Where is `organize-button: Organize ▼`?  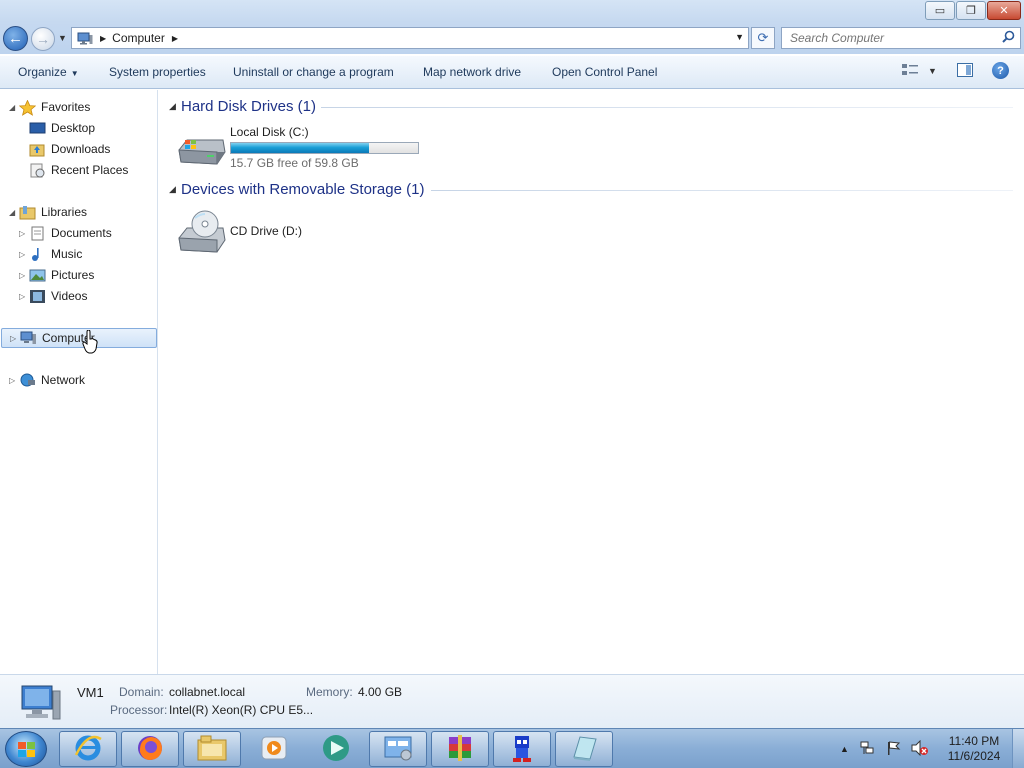 organize-button: Organize ▼ is located at coordinates (48, 72).